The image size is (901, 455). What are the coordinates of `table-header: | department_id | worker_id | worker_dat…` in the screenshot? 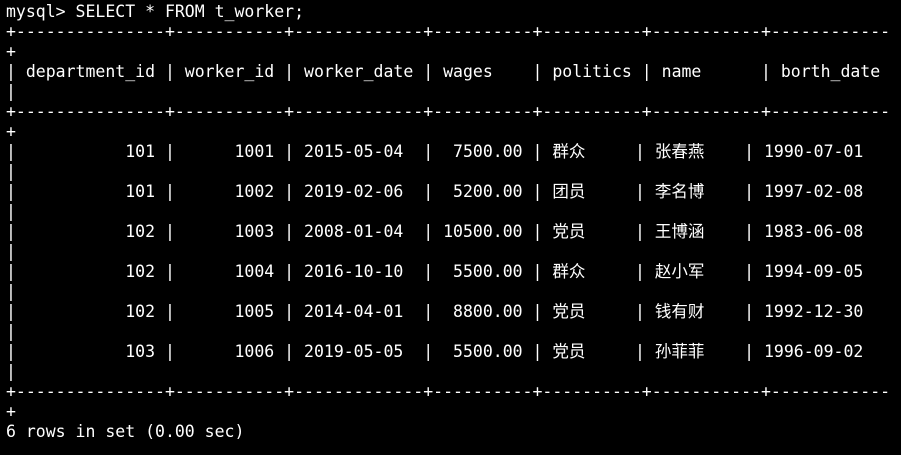 It's located at (443, 71).